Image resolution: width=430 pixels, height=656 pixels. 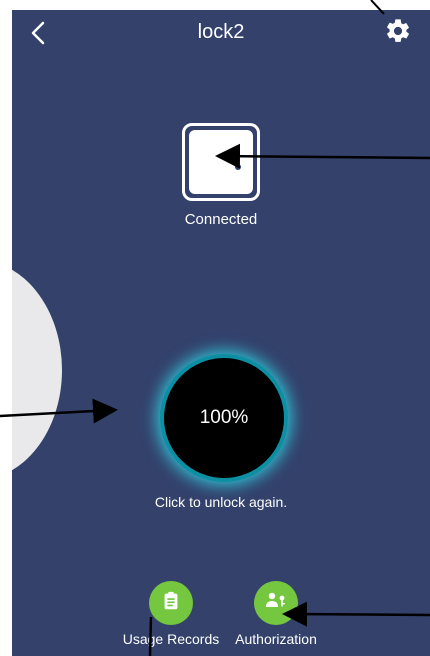 What do you see at coordinates (221, 502) in the screenshot?
I see `unlock-hint: Click to unlock again.` at bounding box center [221, 502].